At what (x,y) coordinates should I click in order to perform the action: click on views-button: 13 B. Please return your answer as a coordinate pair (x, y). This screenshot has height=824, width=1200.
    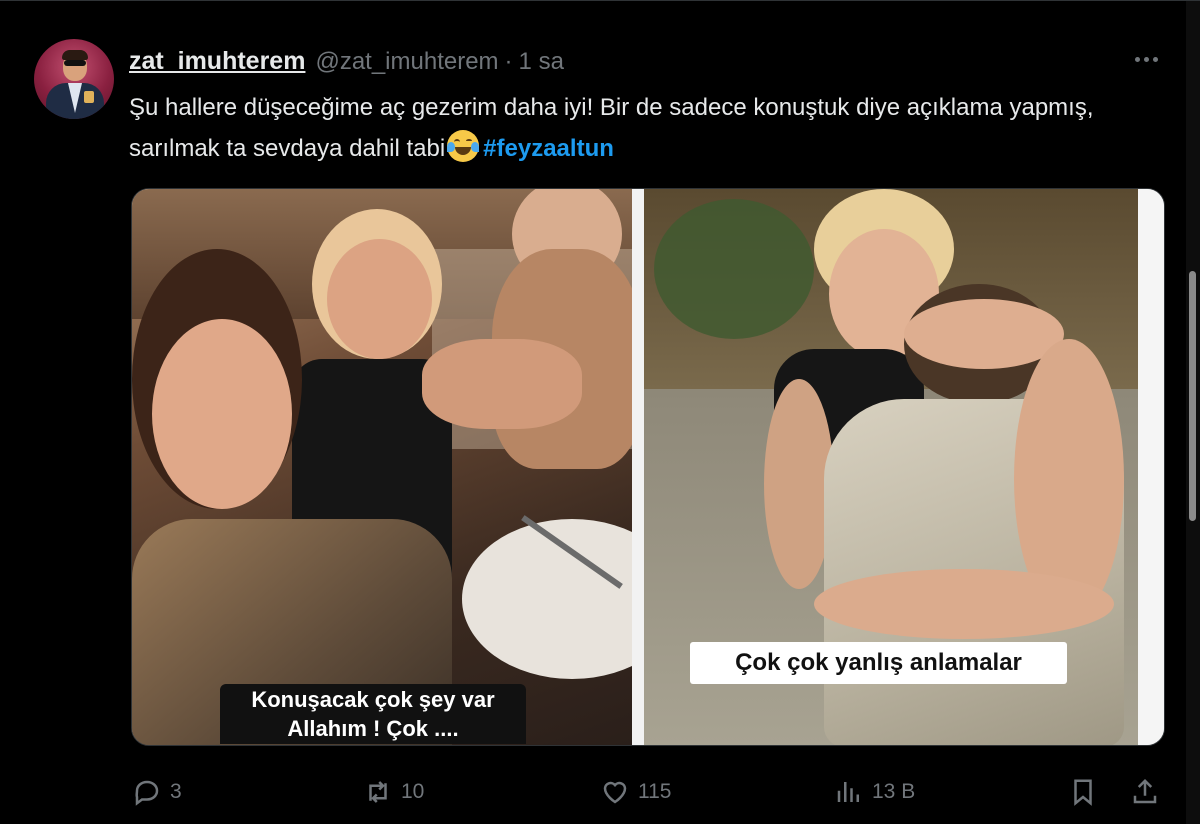
    Looking at the image, I should click on (874, 792).